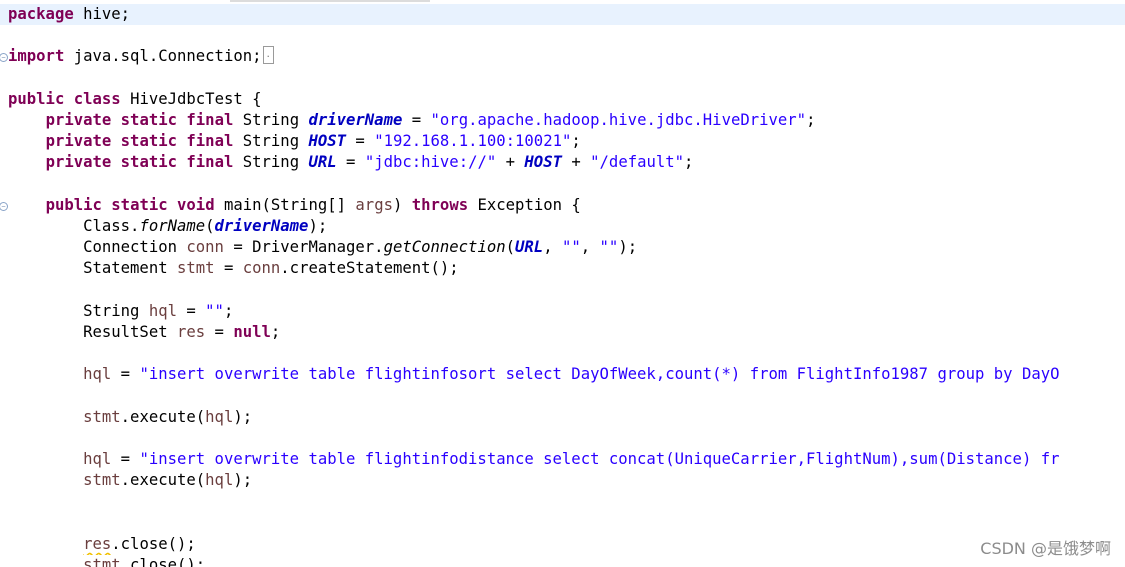 Image resolution: width=1125 pixels, height=567 pixels. What do you see at coordinates (562, 561) in the screenshot?
I see `code-line: stmt.close();` at bounding box center [562, 561].